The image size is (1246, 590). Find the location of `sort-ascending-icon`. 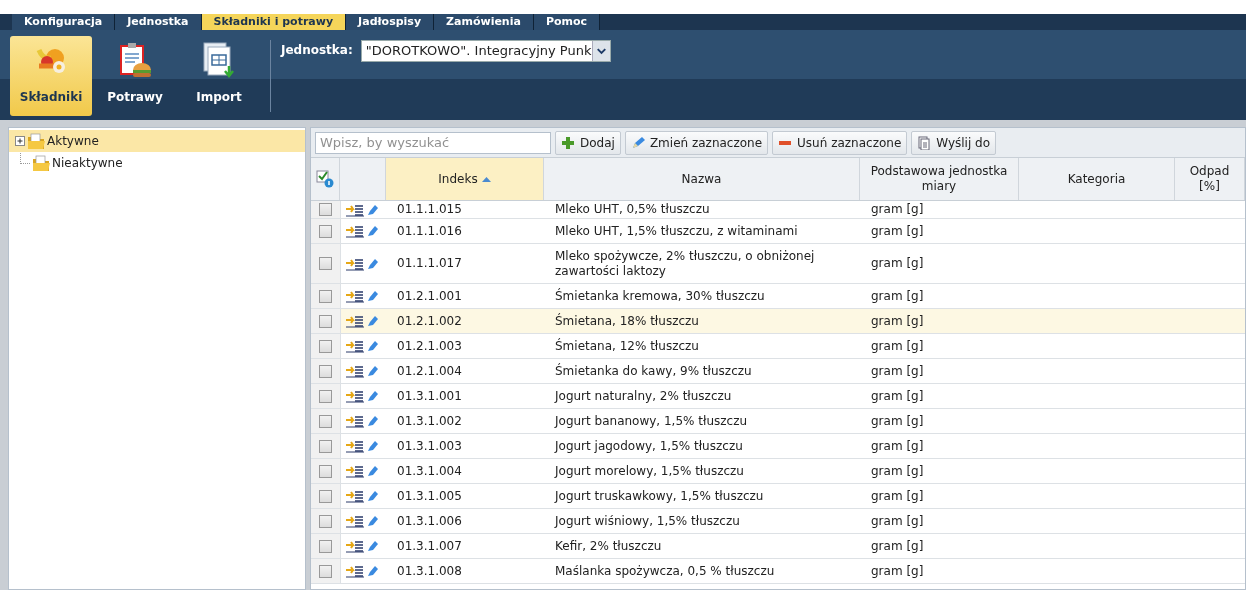

sort-ascending-icon is located at coordinates (486, 179).